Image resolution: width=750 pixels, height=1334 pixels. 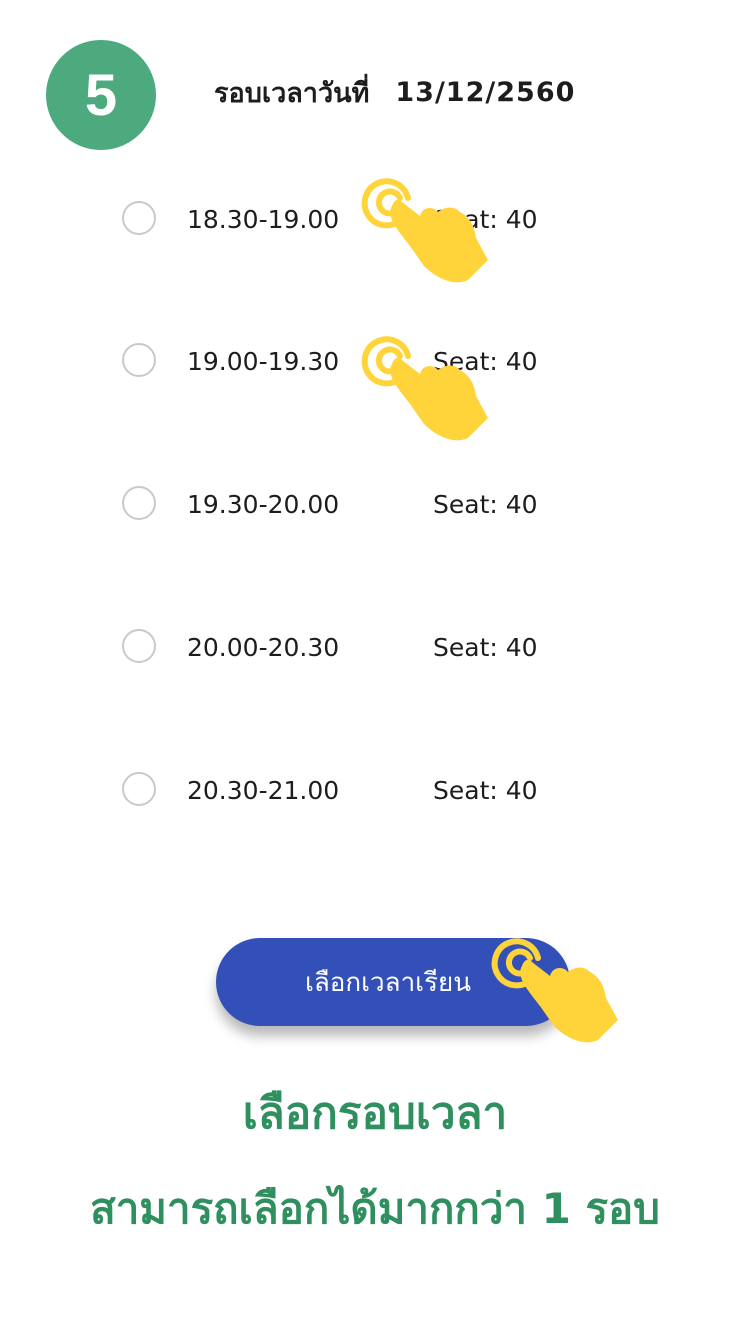 What do you see at coordinates (394, 92) in the screenshot?
I see `page-title: รอบเวลาวันที่ 13/12/2560` at bounding box center [394, 92].